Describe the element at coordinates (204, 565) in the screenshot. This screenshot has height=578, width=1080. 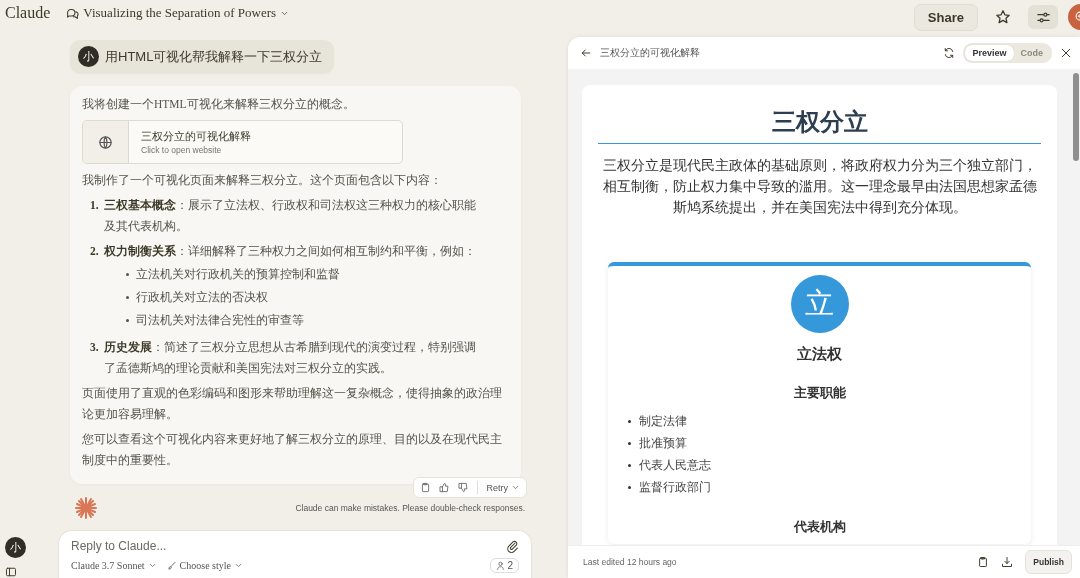
I see `style-selector: Choose style` at that location.